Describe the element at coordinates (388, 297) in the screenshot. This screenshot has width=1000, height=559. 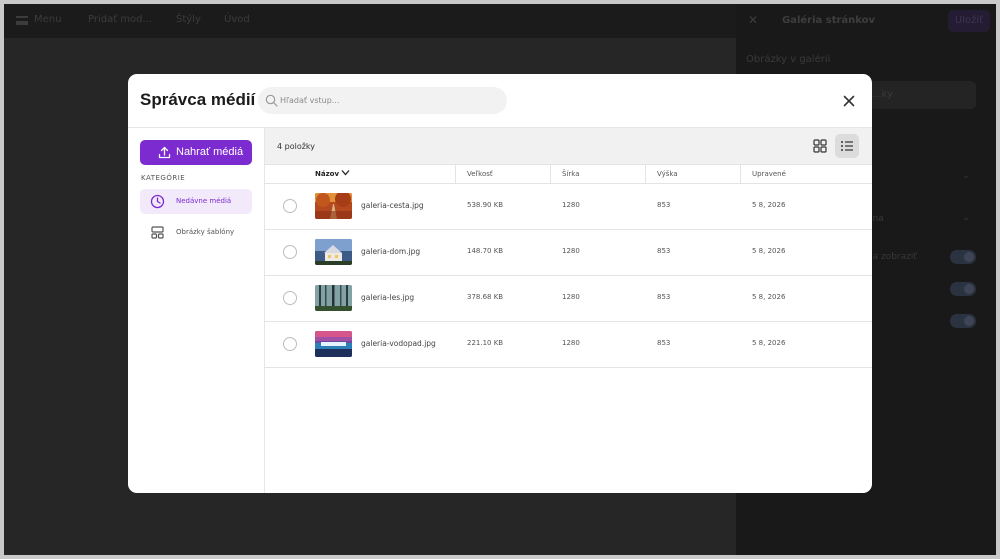
I see `file-name: galeria-les.jpg` at that location.